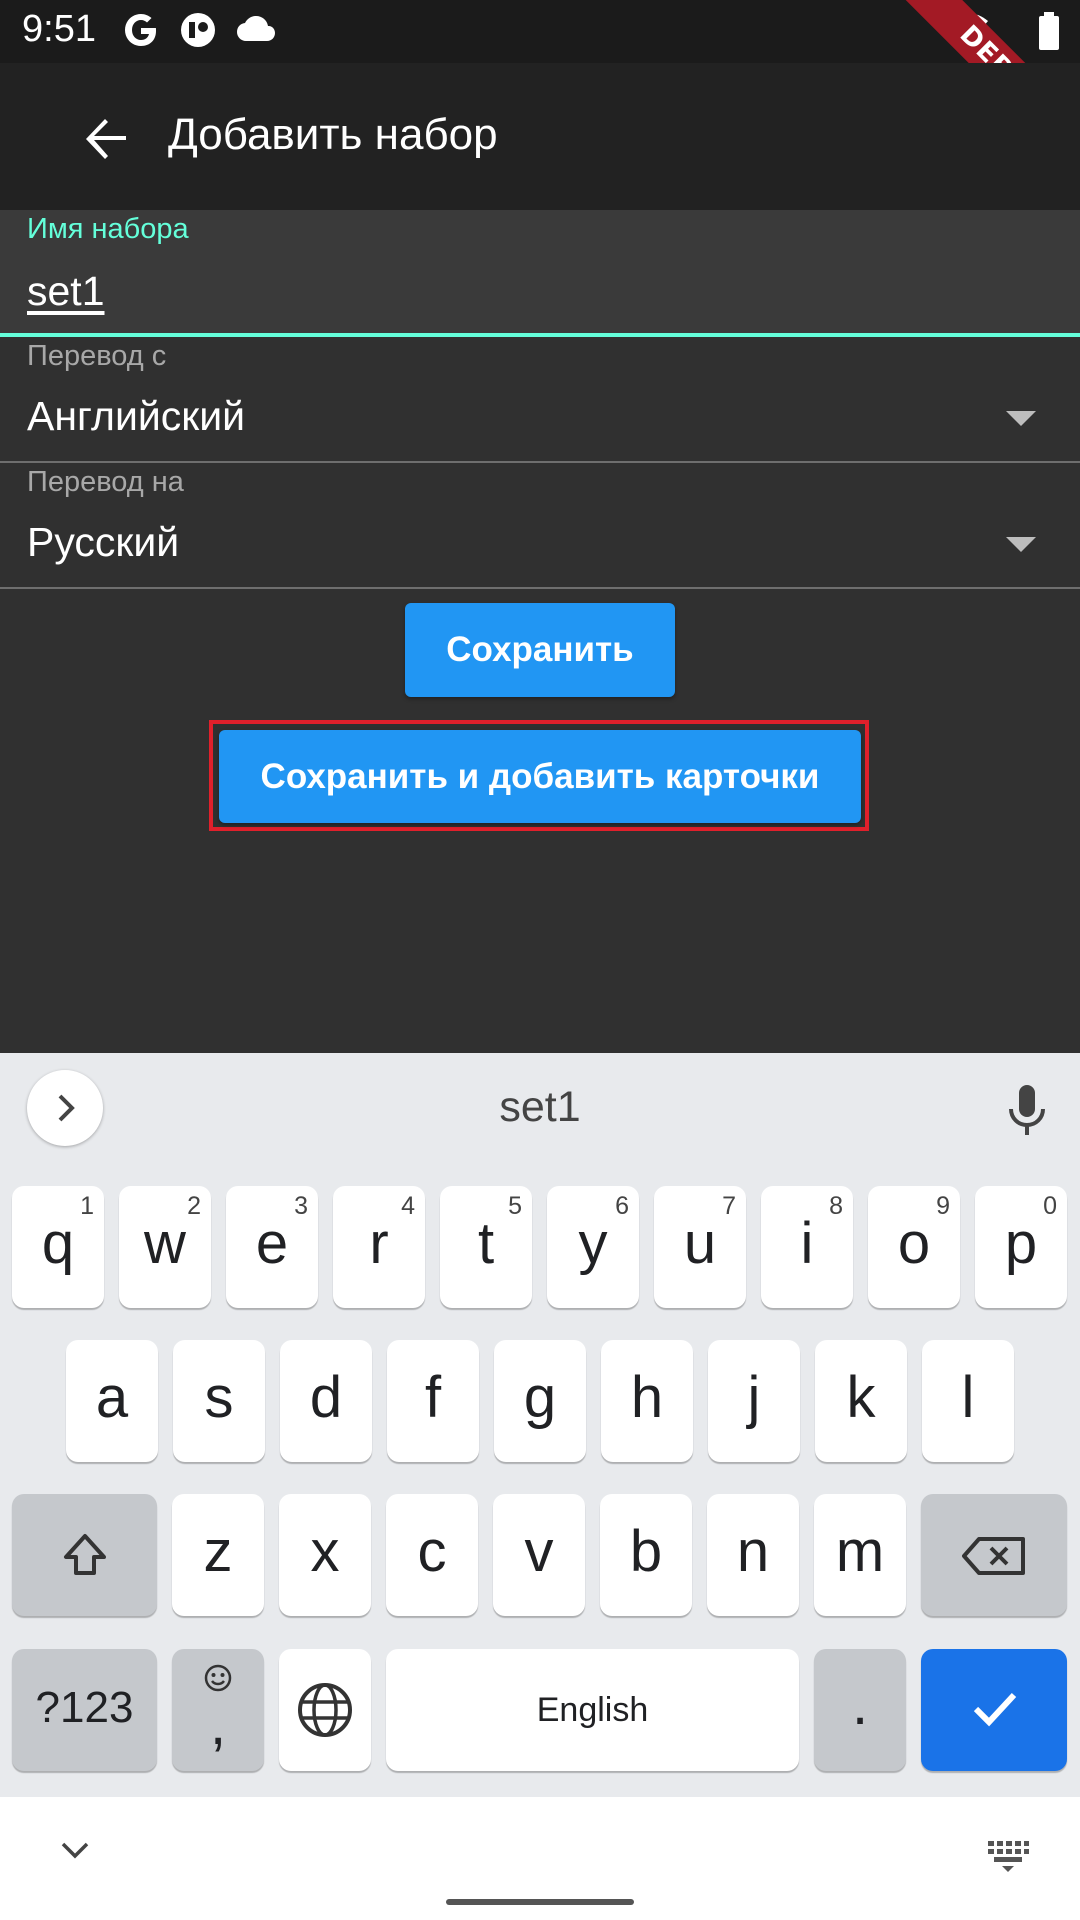  I want to click on notification-app-icon, so click(198, 30).